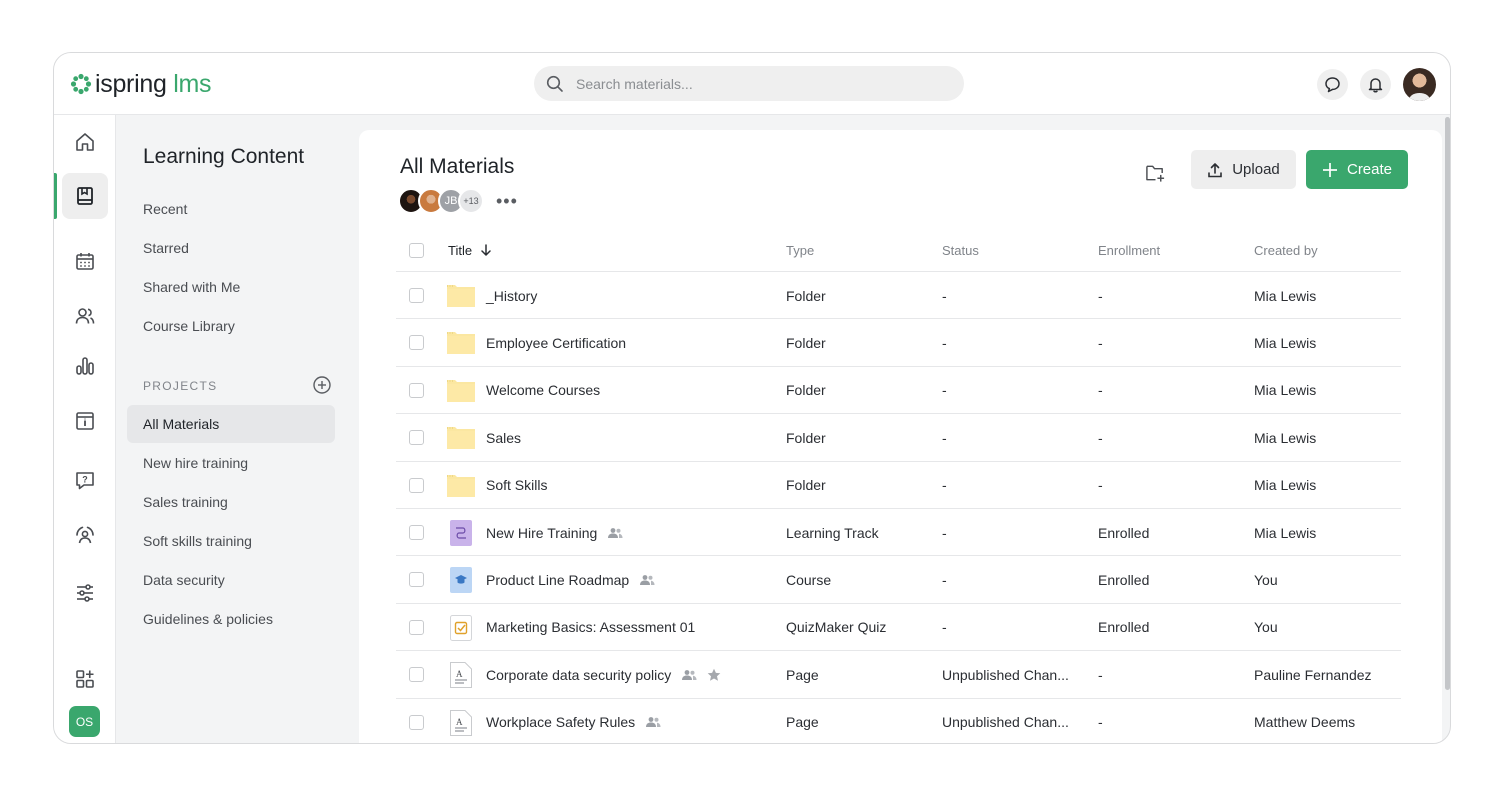  I want to click on column-status: Status, so click(960, 250).